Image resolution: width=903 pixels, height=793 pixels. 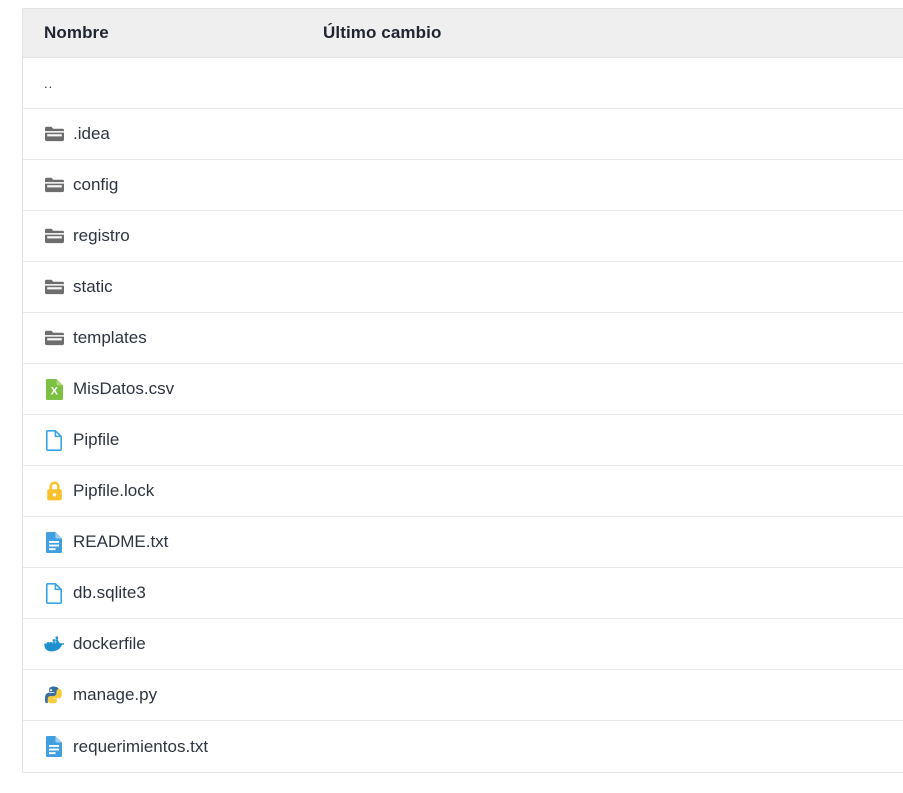 I want to click on file-row: Pipfile, so click(x=463, y=440).